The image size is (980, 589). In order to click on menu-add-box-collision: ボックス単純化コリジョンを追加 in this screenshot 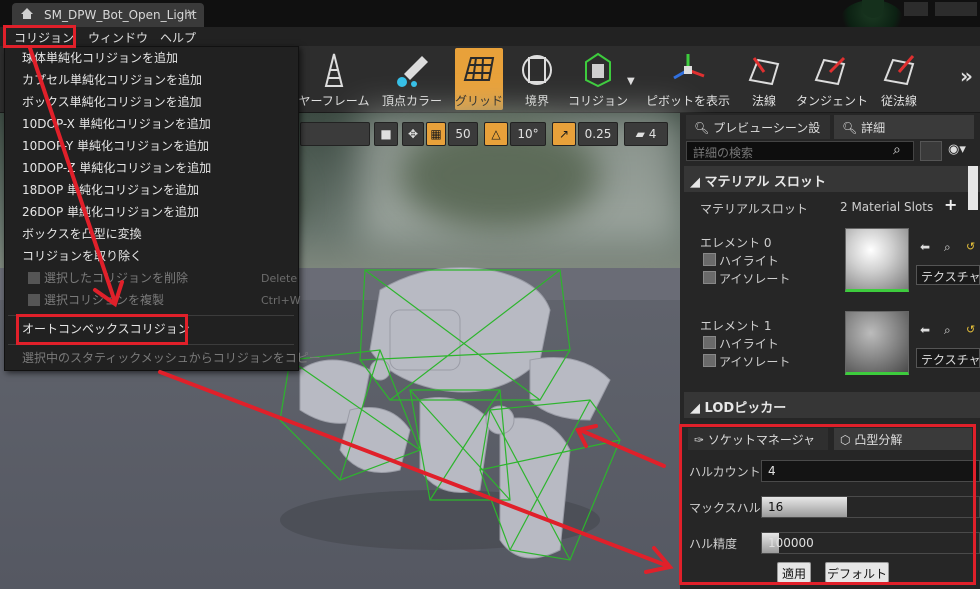, I will do `click(112, 104)`.